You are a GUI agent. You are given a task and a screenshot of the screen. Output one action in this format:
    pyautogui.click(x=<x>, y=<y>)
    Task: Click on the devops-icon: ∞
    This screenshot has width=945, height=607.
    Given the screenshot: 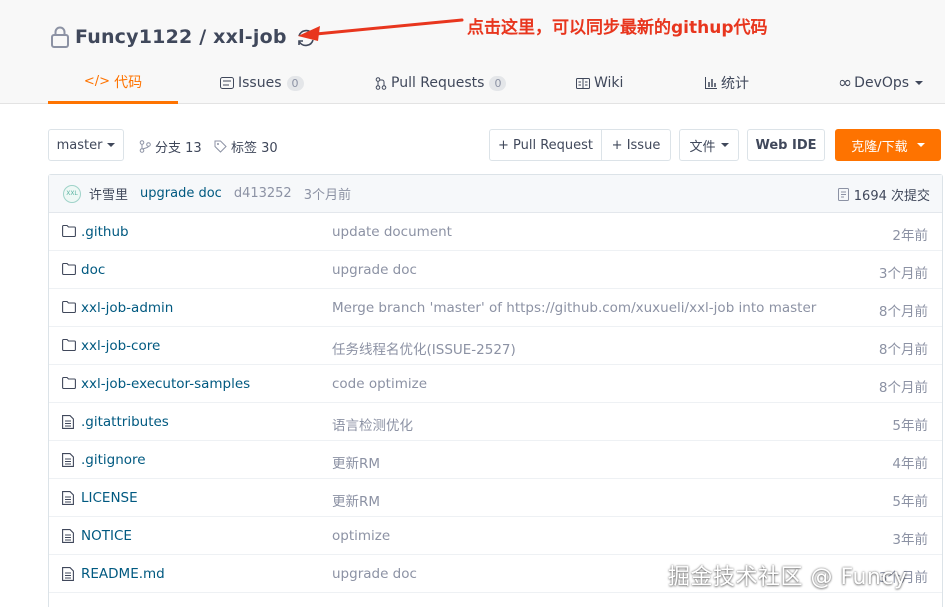 What is the action you would take?
    pyautogui.click(x=845, y=83)
    